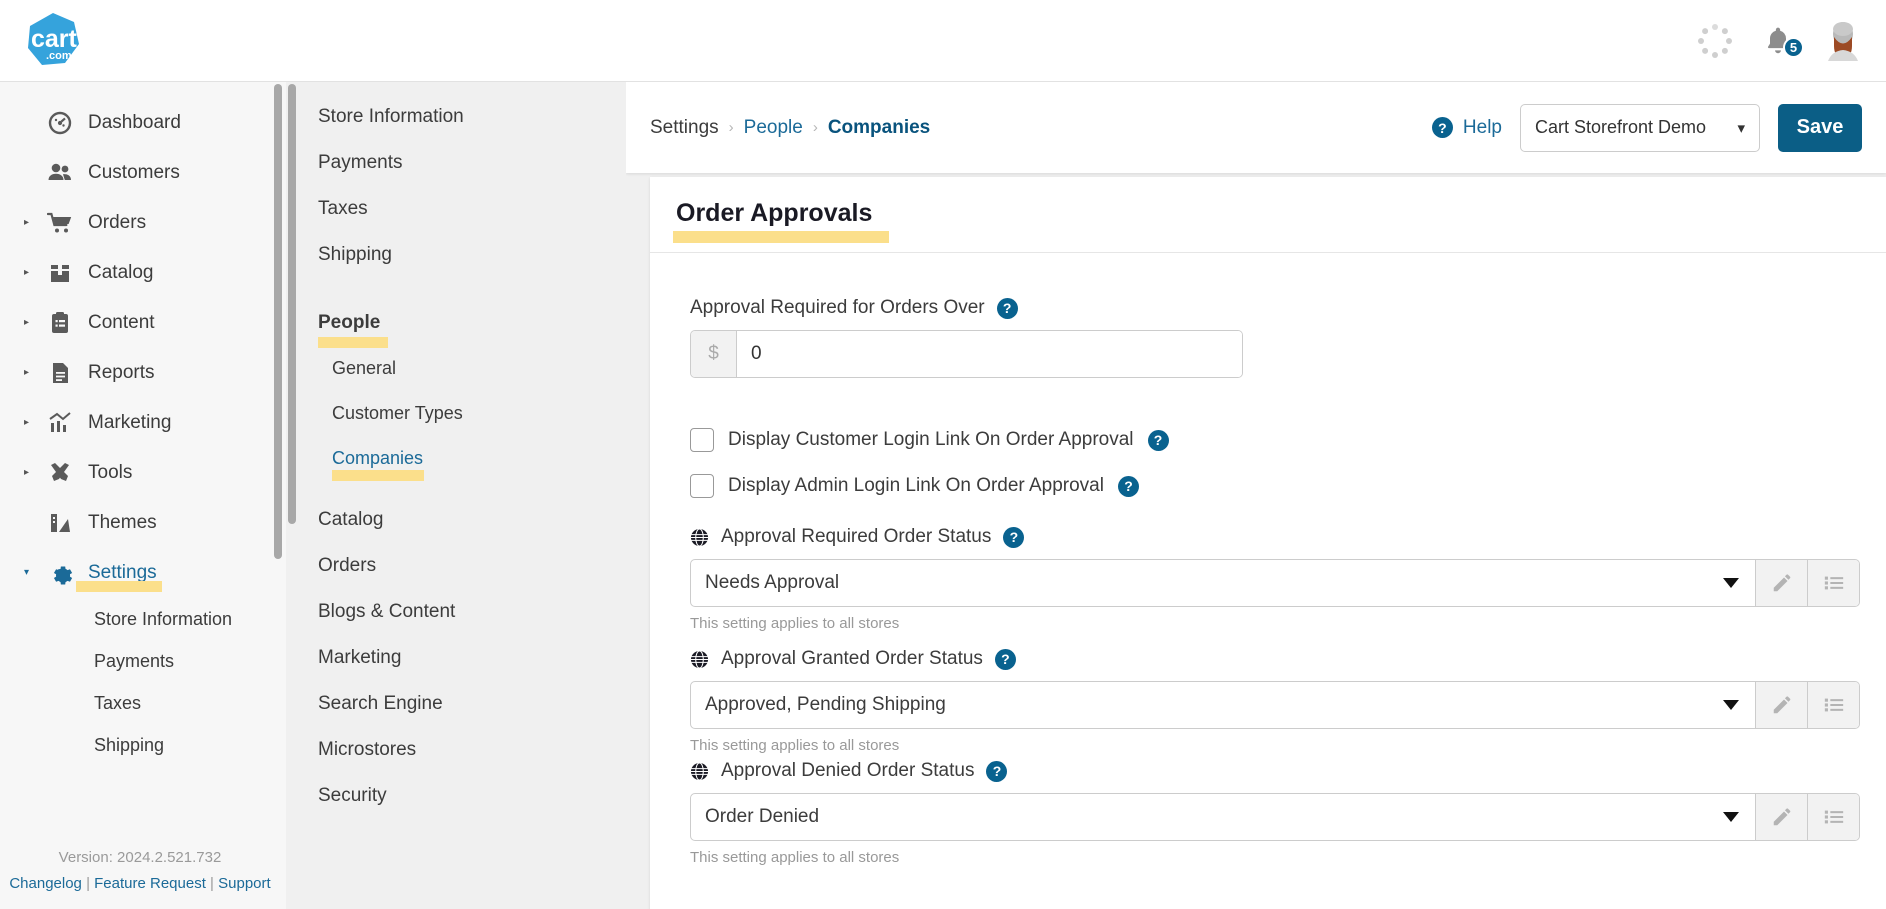  What do you see at coordinates (472, 163) in the screenshot?
I see `subnav-item-payments: Payments` at bounding box center [472, 163].